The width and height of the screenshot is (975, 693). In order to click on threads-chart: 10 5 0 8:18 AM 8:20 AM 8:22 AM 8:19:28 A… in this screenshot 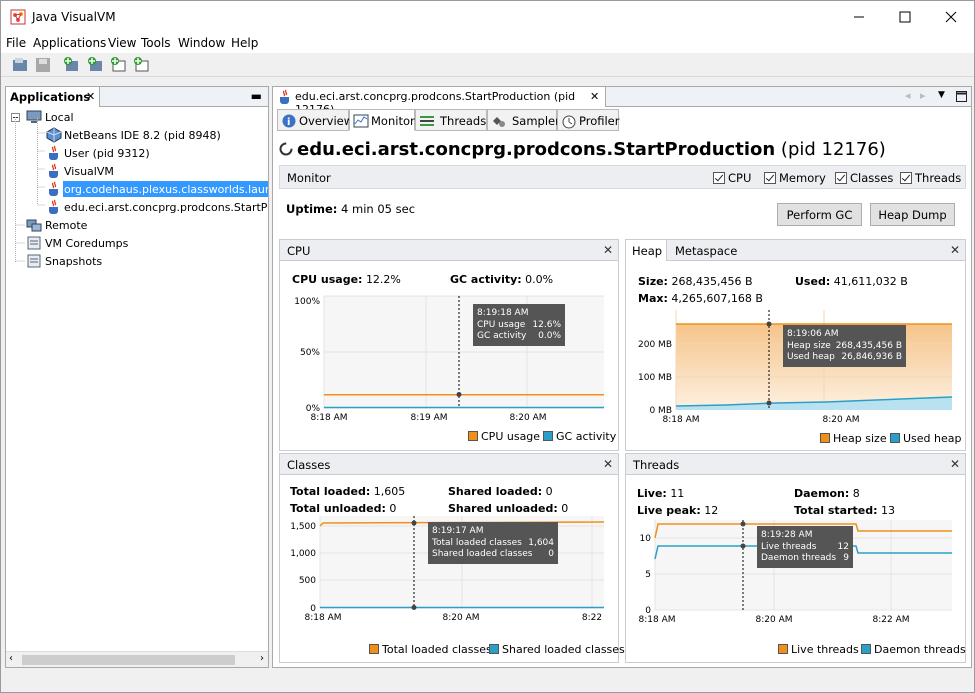, I will do `click(795, 572)`.